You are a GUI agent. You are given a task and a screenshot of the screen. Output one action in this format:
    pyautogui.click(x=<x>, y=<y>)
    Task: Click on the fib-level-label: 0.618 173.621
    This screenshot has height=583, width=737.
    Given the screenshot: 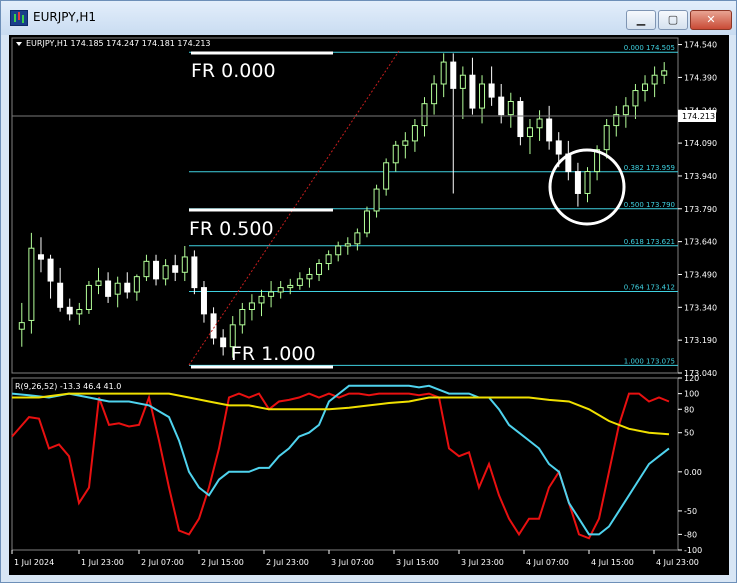 What is the action you would take?
    pyautogui.click(x=649, y=242)
    